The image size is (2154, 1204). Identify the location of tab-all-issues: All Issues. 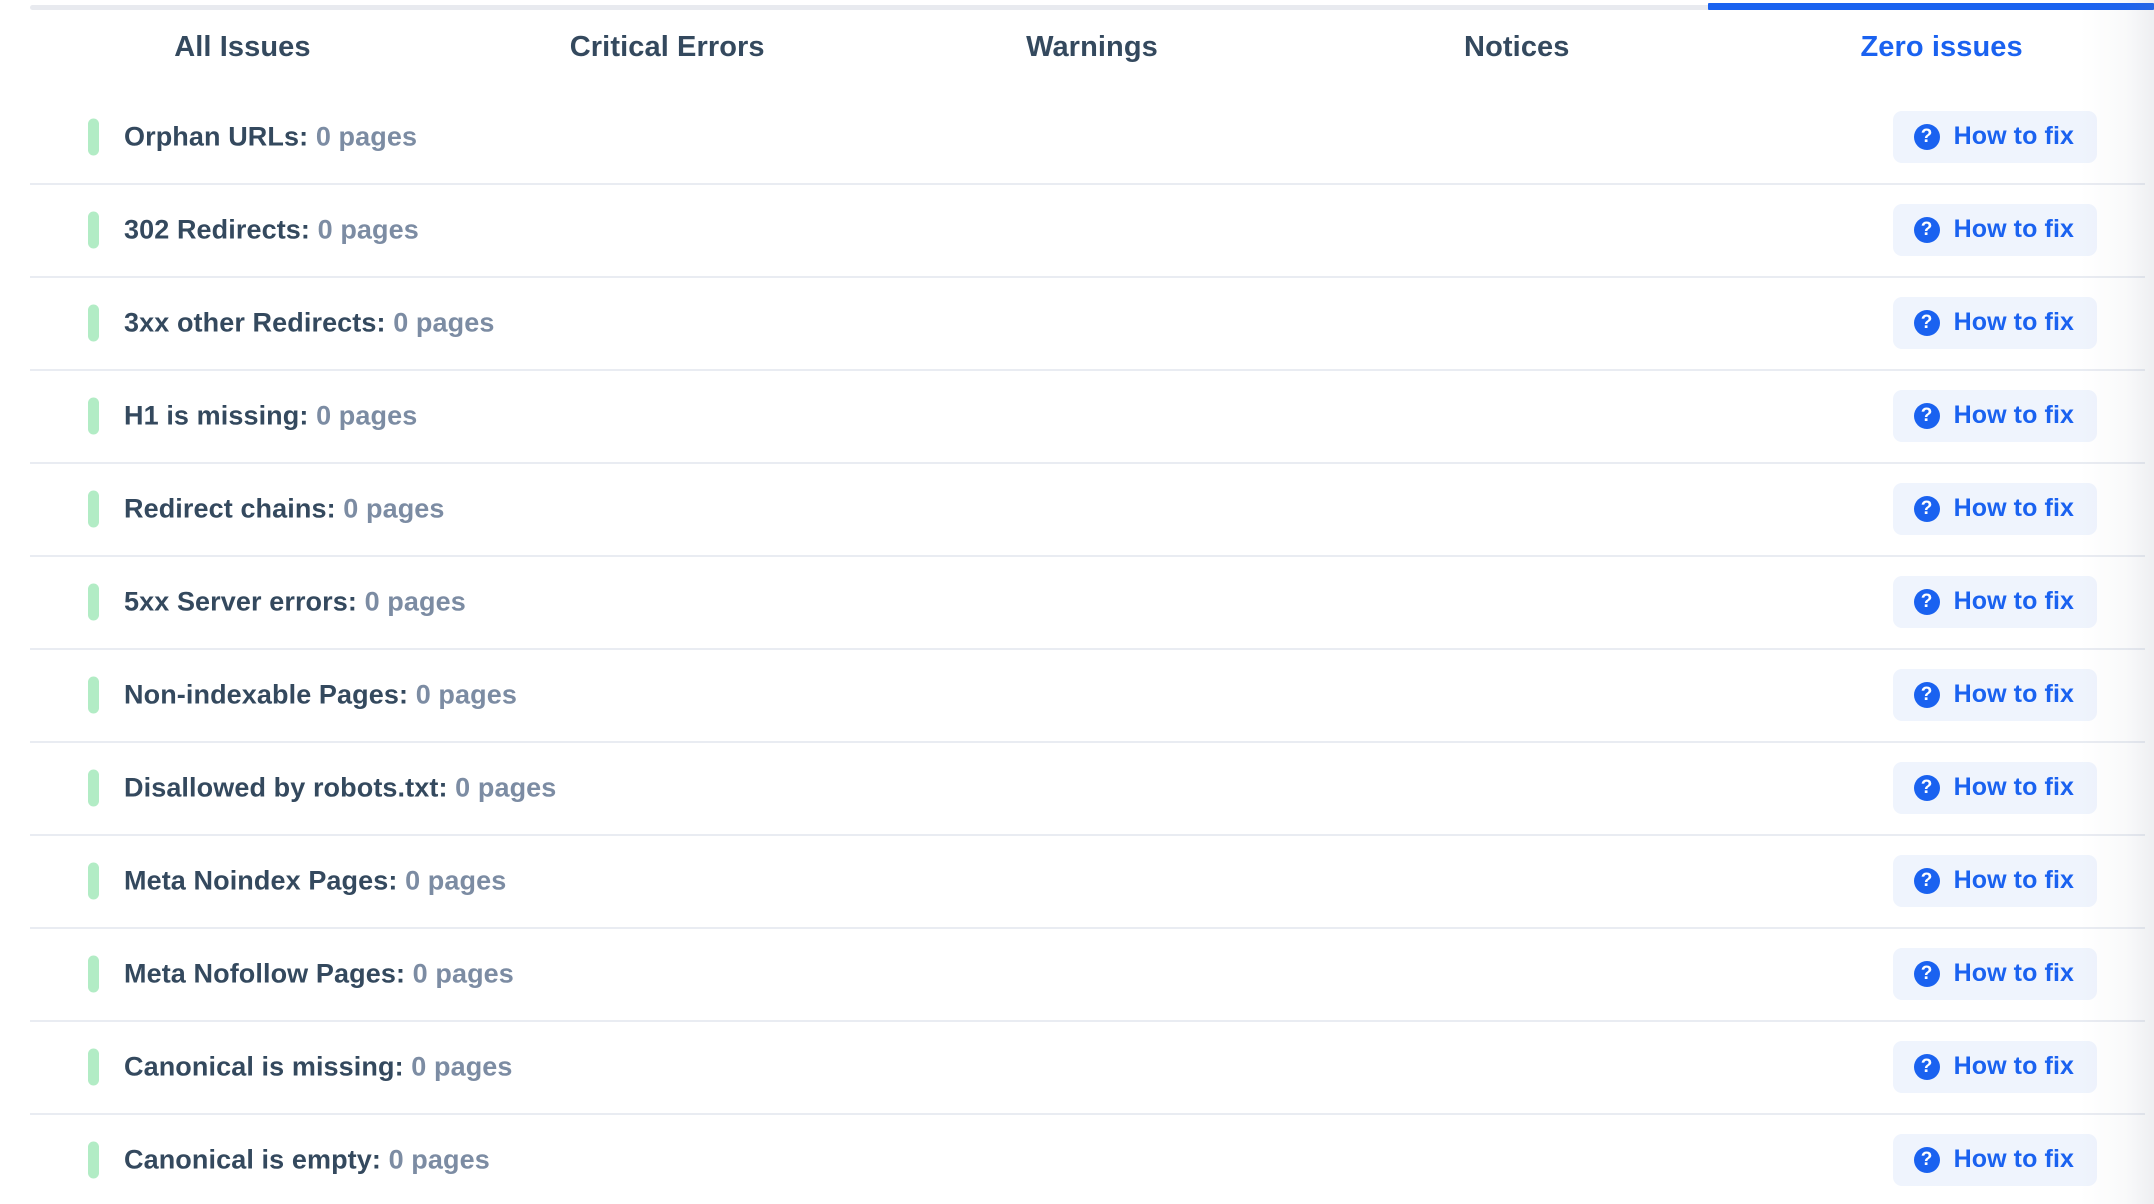
(242, 47).